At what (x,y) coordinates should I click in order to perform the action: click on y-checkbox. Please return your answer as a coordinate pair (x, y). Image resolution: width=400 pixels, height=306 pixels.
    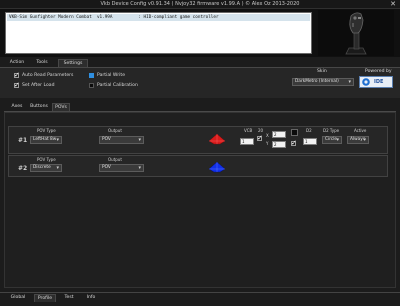
    Looking at the image, I should click on (294, 143).